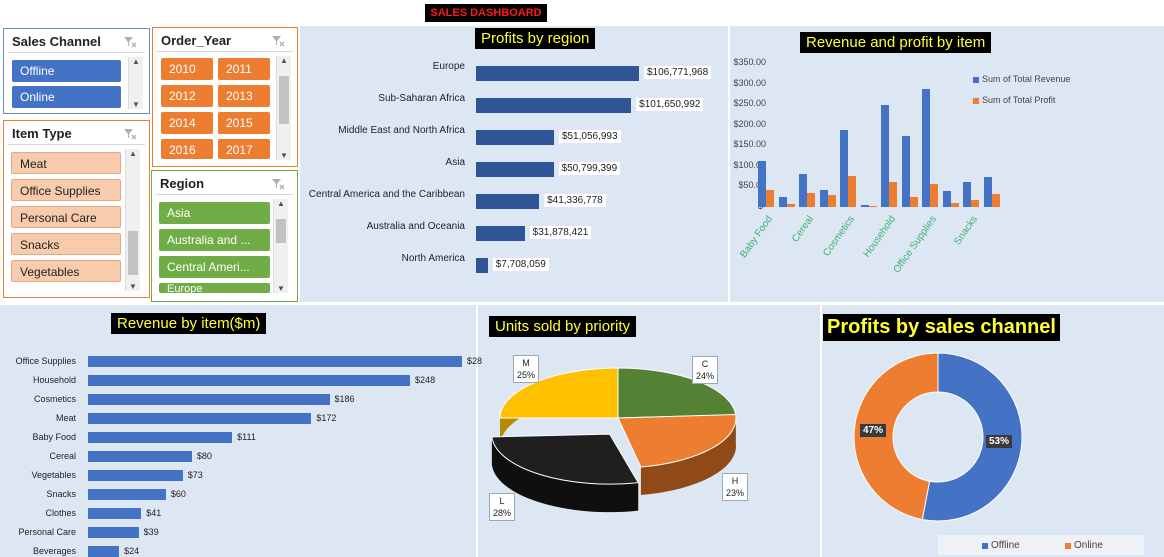  I want to click on slicer-item-2015: 2015, so click(244, 123).